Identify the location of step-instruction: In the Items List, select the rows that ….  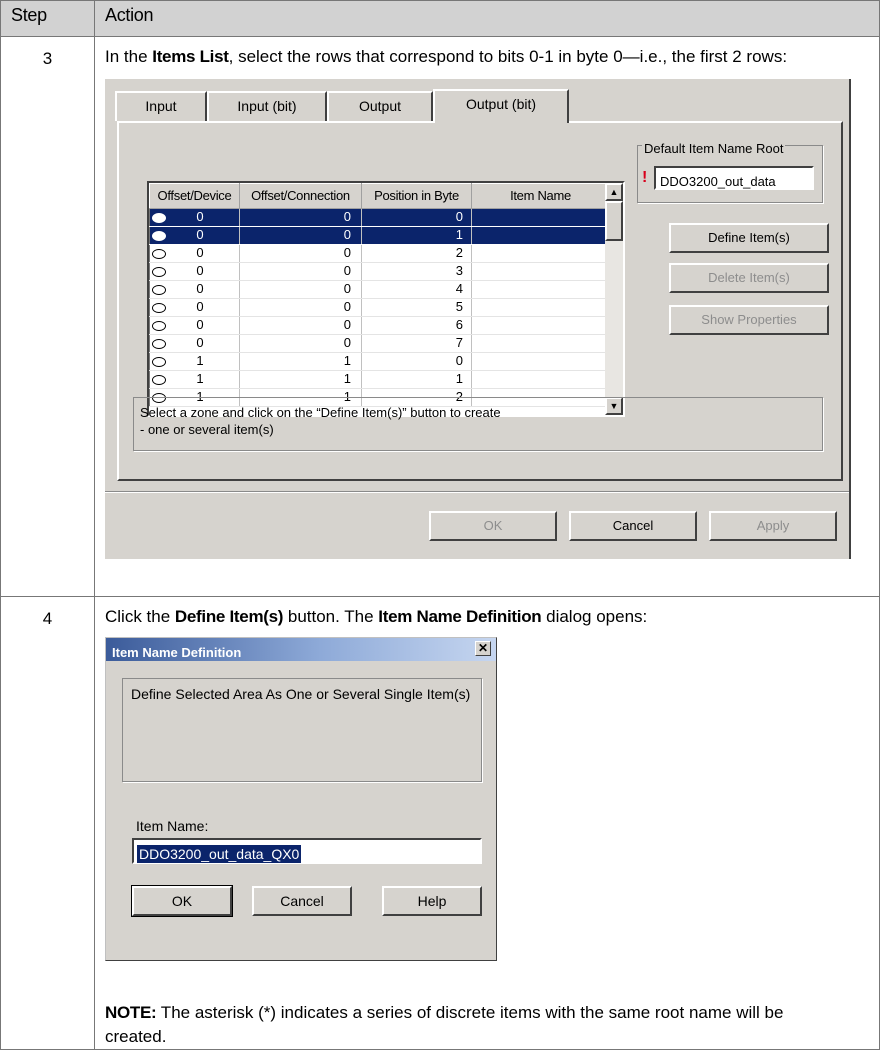
(492, 57).